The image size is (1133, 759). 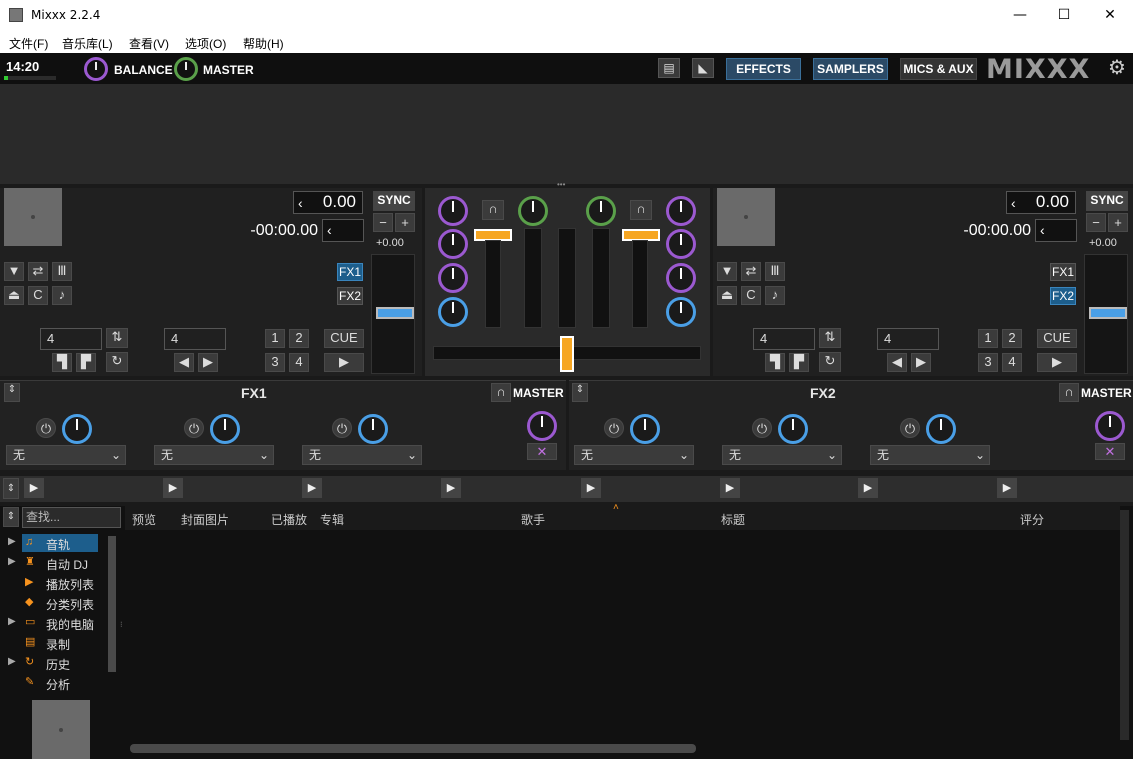 What do you see at coordinates (50, 564) in the screenshot?
I see `sidebar-item-autodj: ▶ ♜ 自动 DJ` at bounding box center [50, 564].